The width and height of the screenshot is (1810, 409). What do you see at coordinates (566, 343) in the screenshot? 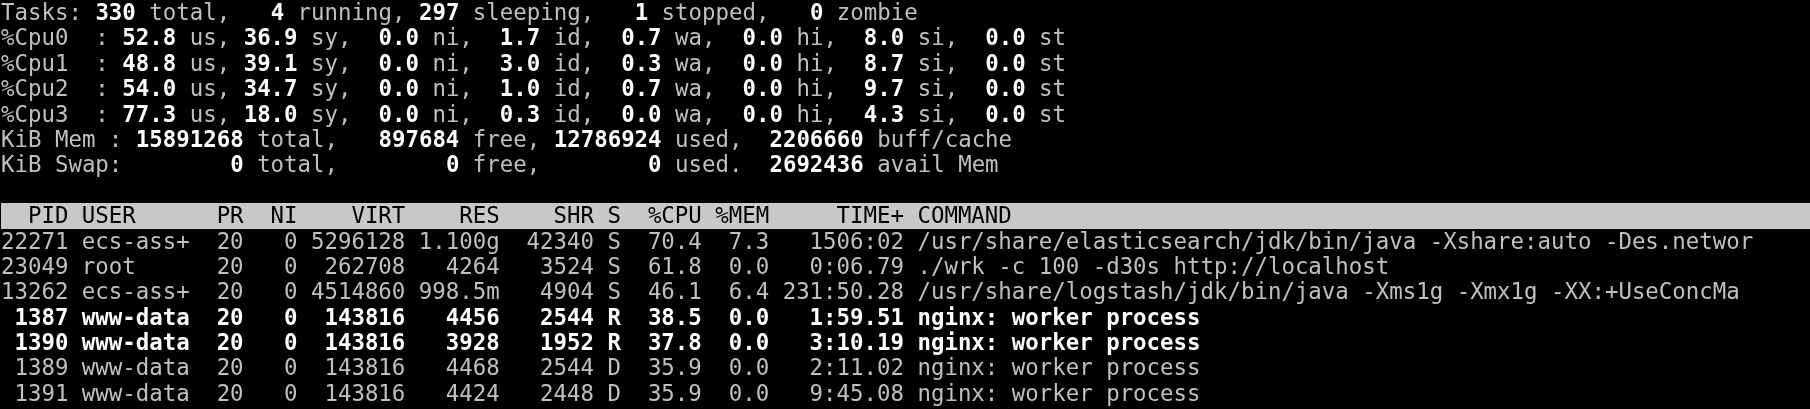
I see `shr-cell-text: 1952` at bounding box center [566, 343].